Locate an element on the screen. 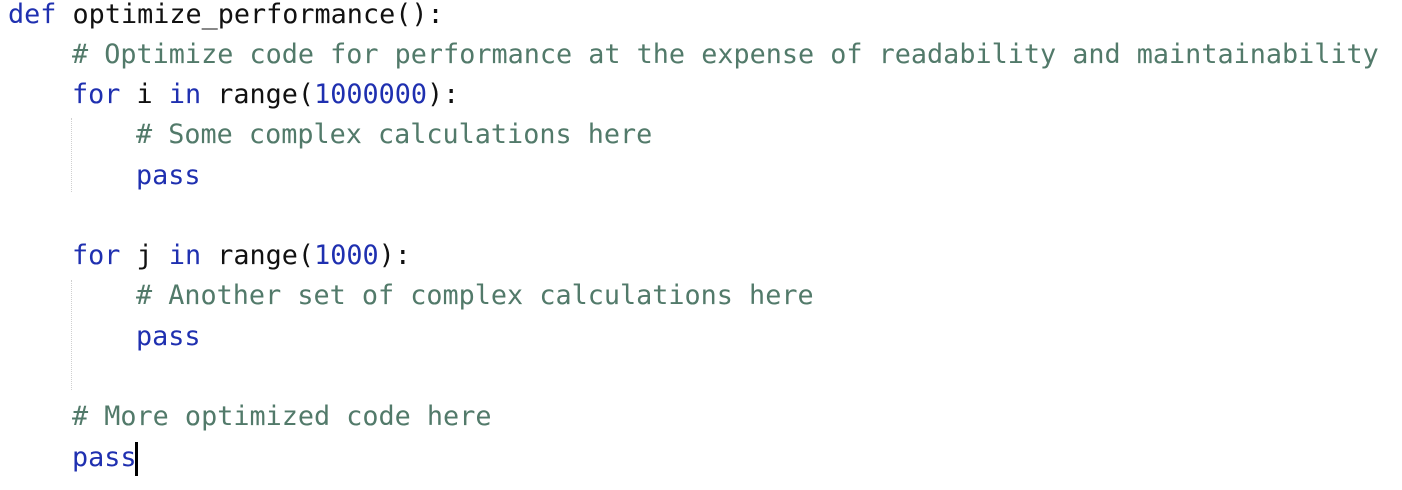  code-line-for-j: for j in range(1000): is located at coordinates (241, 256).